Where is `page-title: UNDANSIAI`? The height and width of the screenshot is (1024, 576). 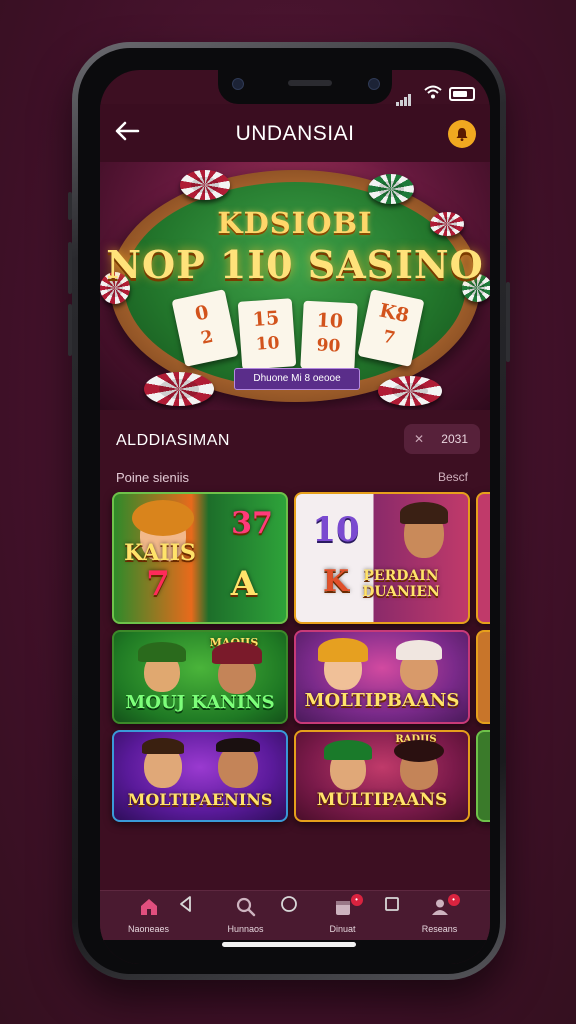
page-title: UNDANSIAI is located at coordinates (295, 133).